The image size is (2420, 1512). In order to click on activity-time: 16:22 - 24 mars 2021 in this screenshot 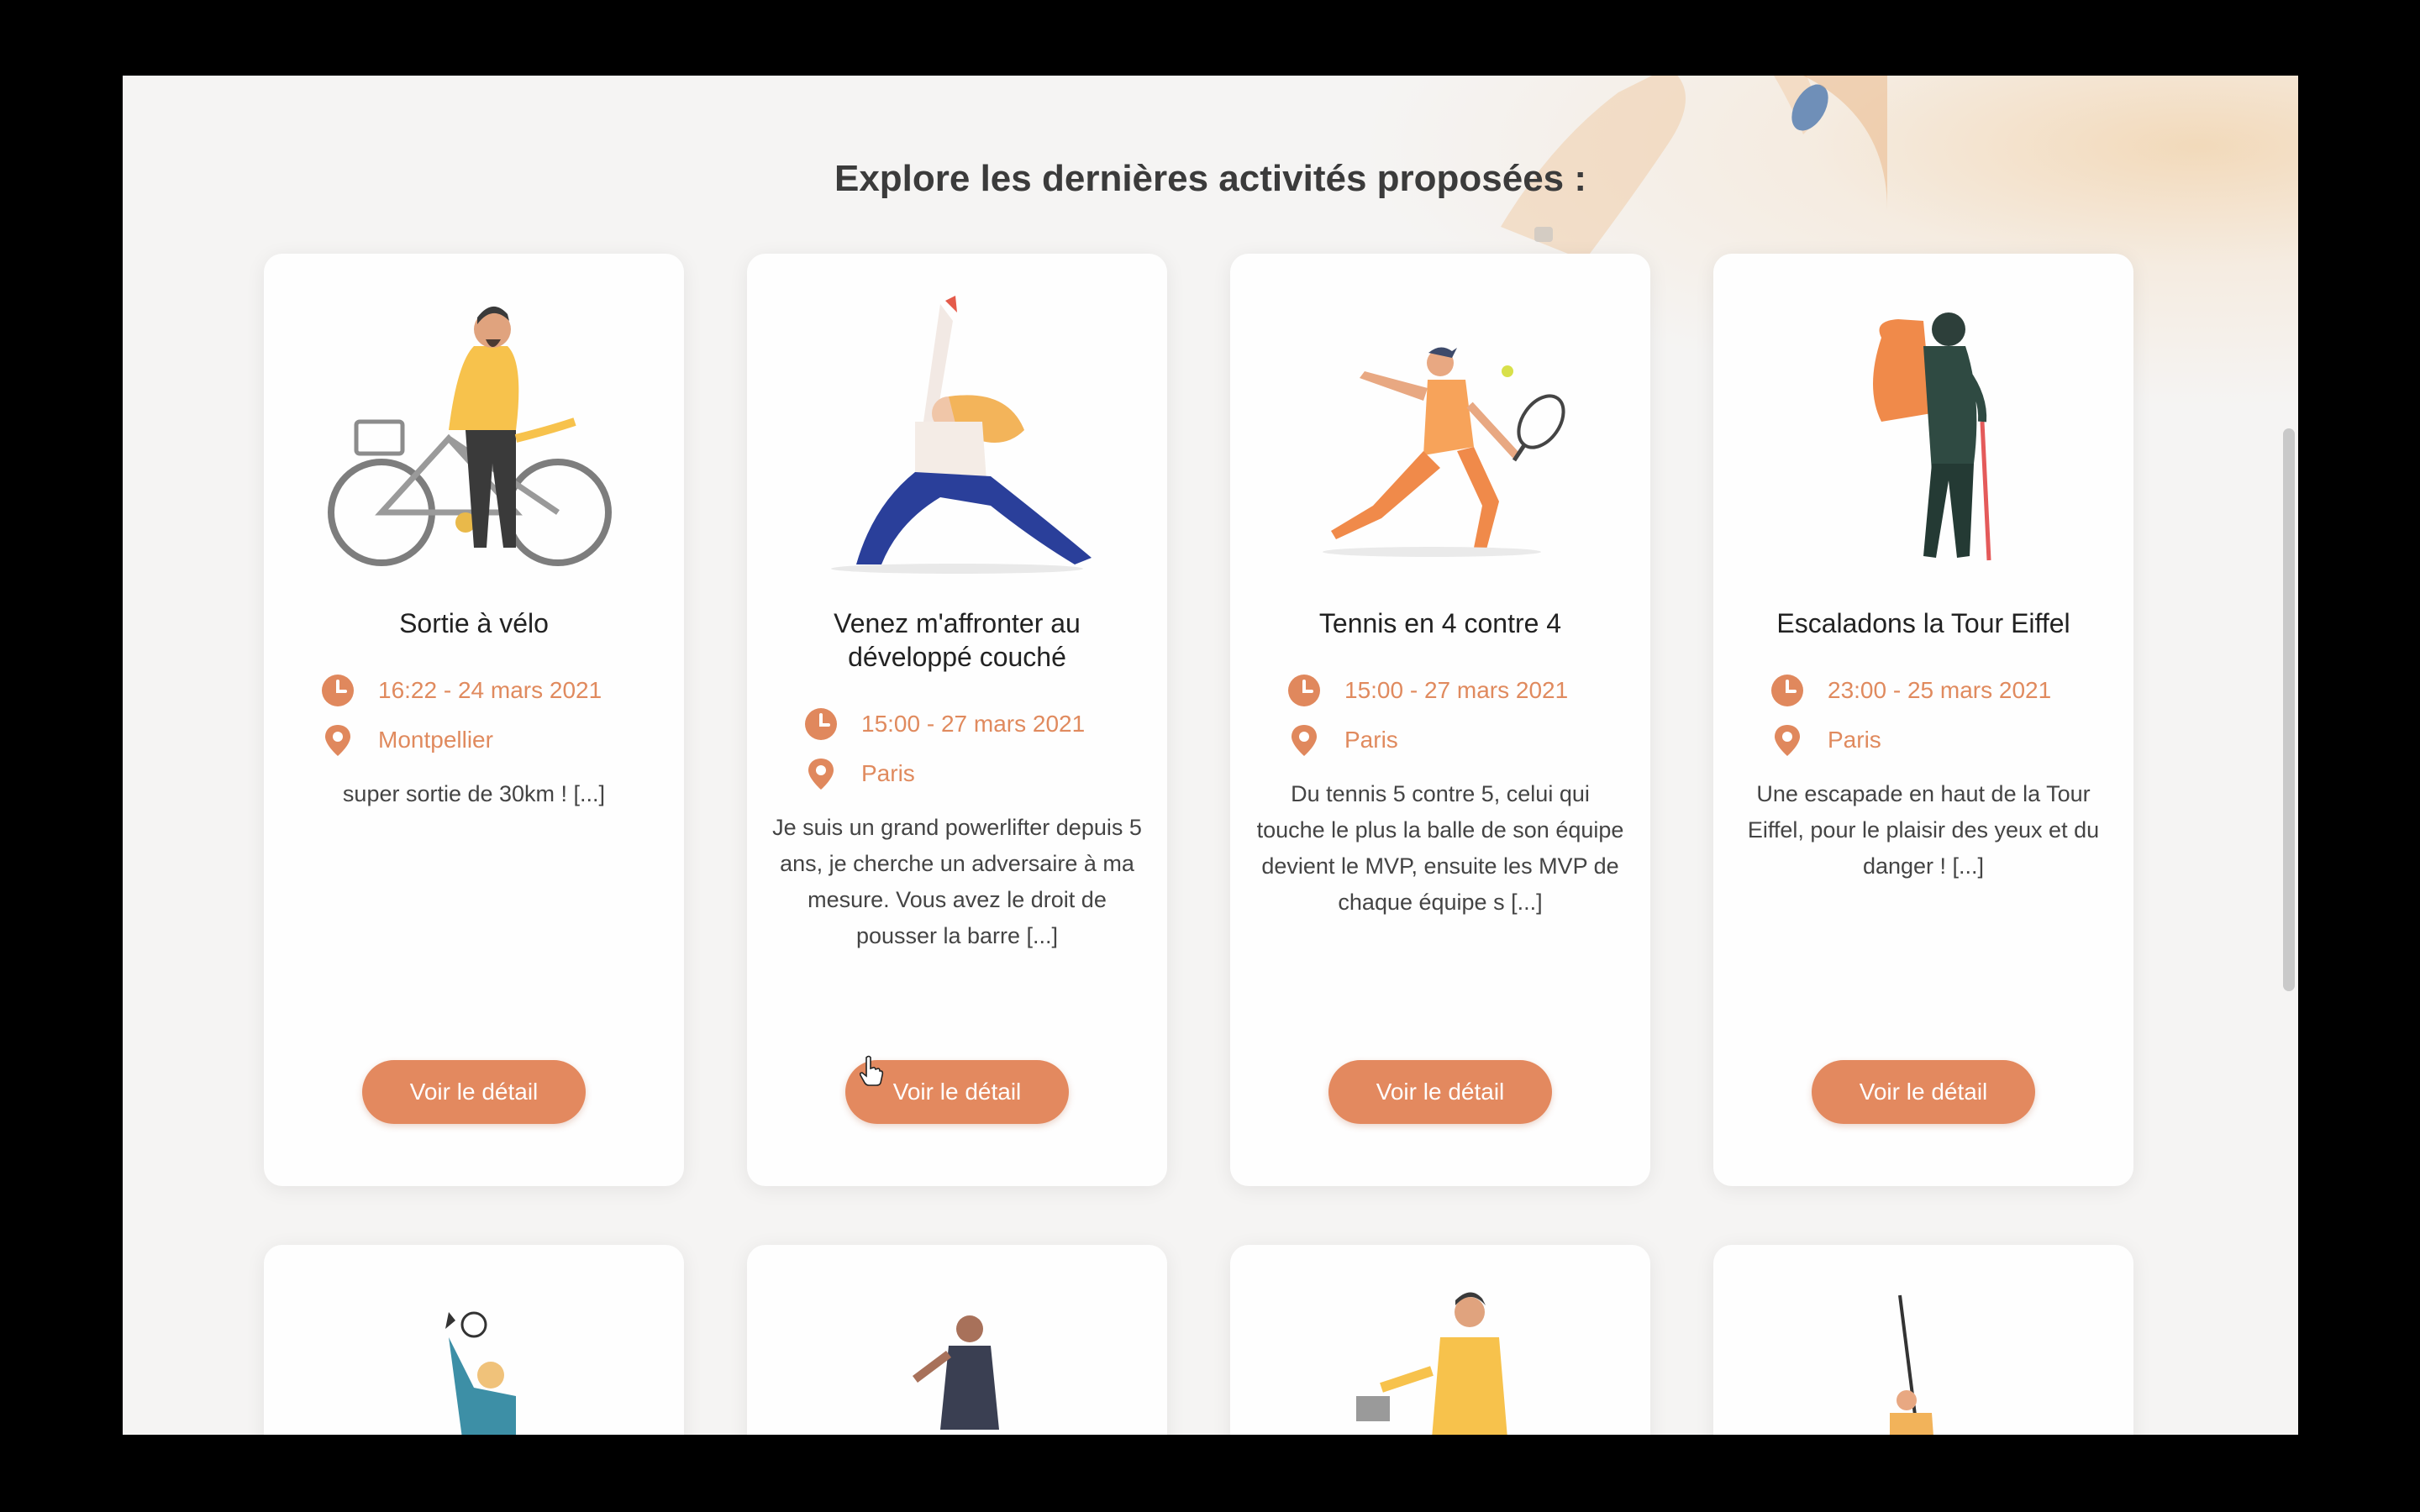, I will do `click(494, 690)`.